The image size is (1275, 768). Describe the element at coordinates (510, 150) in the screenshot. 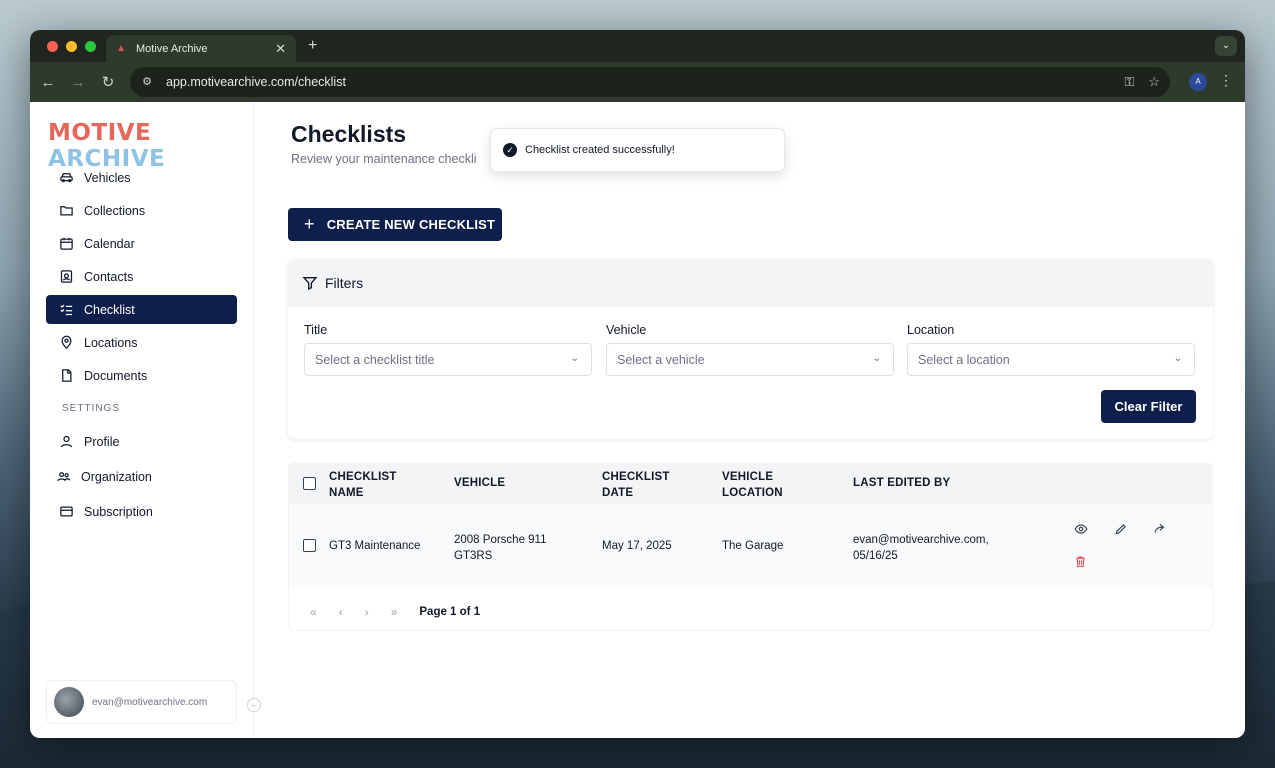

I see `check-circle-icon: ✓` at that location.